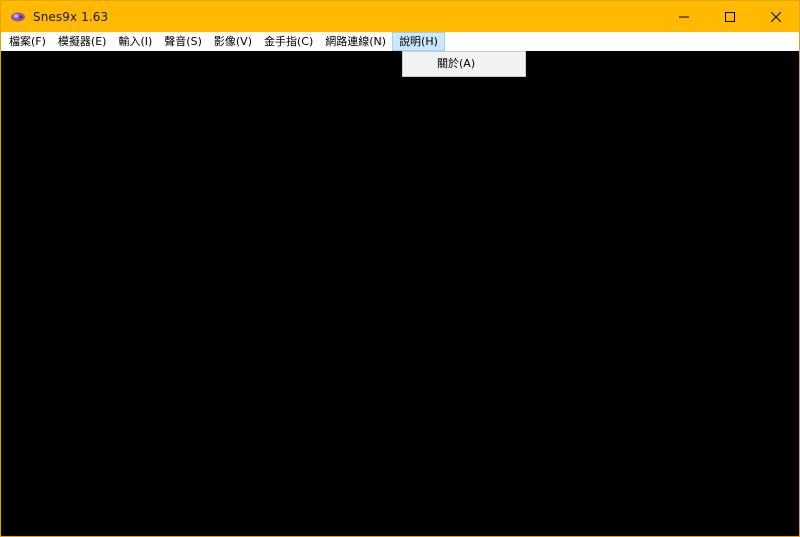  What do you see at coordinates (400, 16) in the screenshot?
I see `title-bar: Snes9x 1.63` at bounding box center [400, 16].